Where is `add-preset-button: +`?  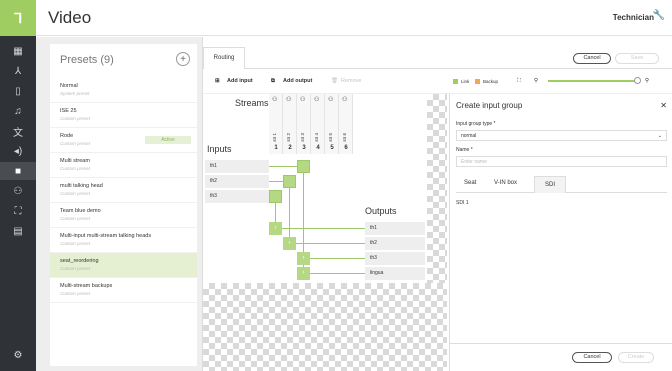 add-preset-button: + is located at coordinates (183, 59).